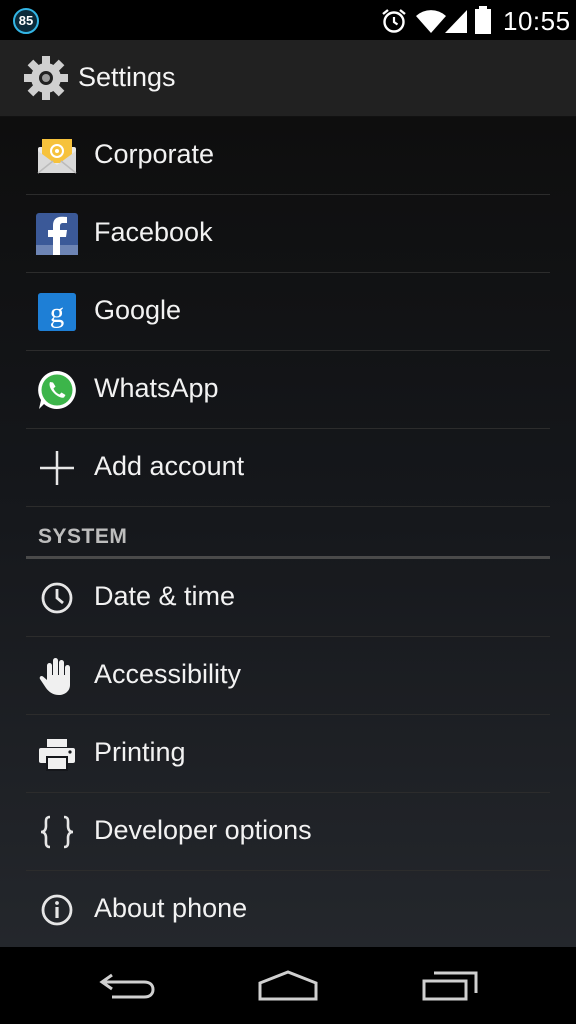 The height and width of the screenshot is (1024, 576). I want to click on google-icon: g, so click(57, 312).